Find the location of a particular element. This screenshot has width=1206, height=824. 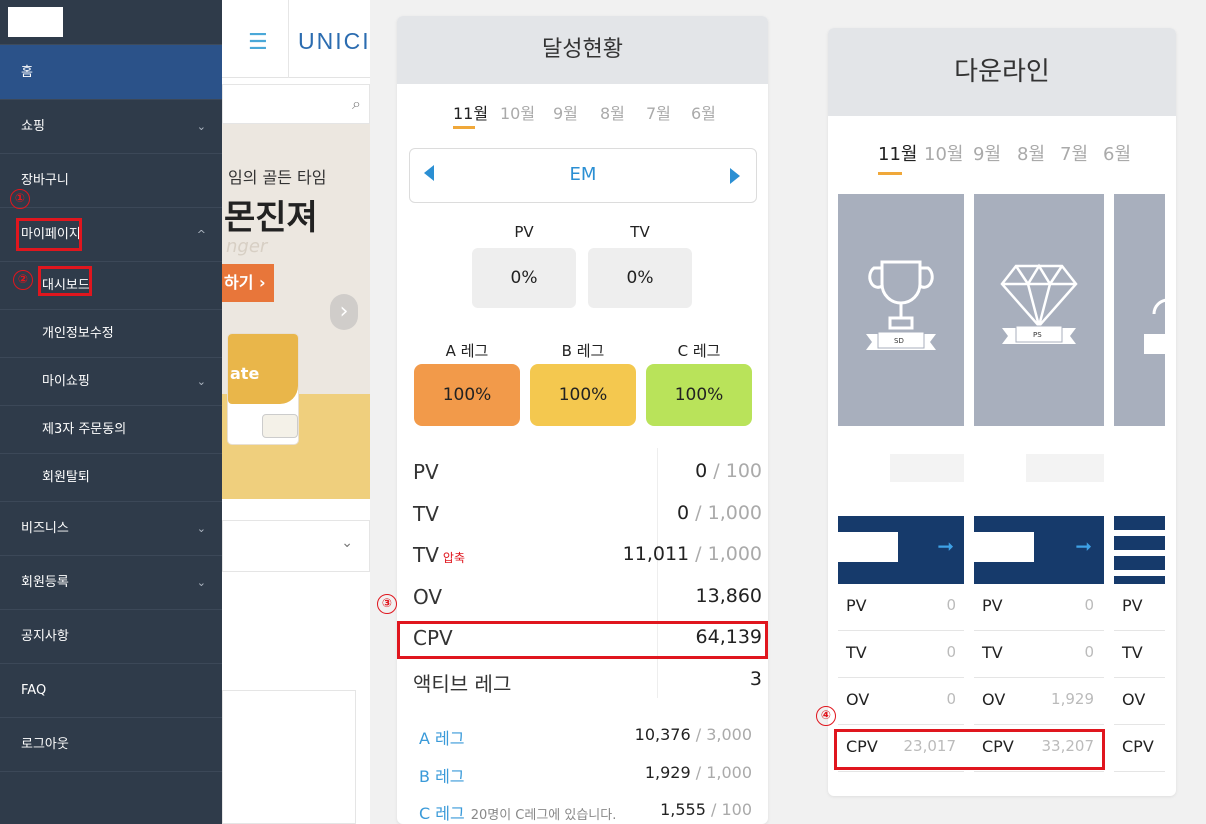

stat-row: 액티브 레그 3 is located at coordinates (582, 682).